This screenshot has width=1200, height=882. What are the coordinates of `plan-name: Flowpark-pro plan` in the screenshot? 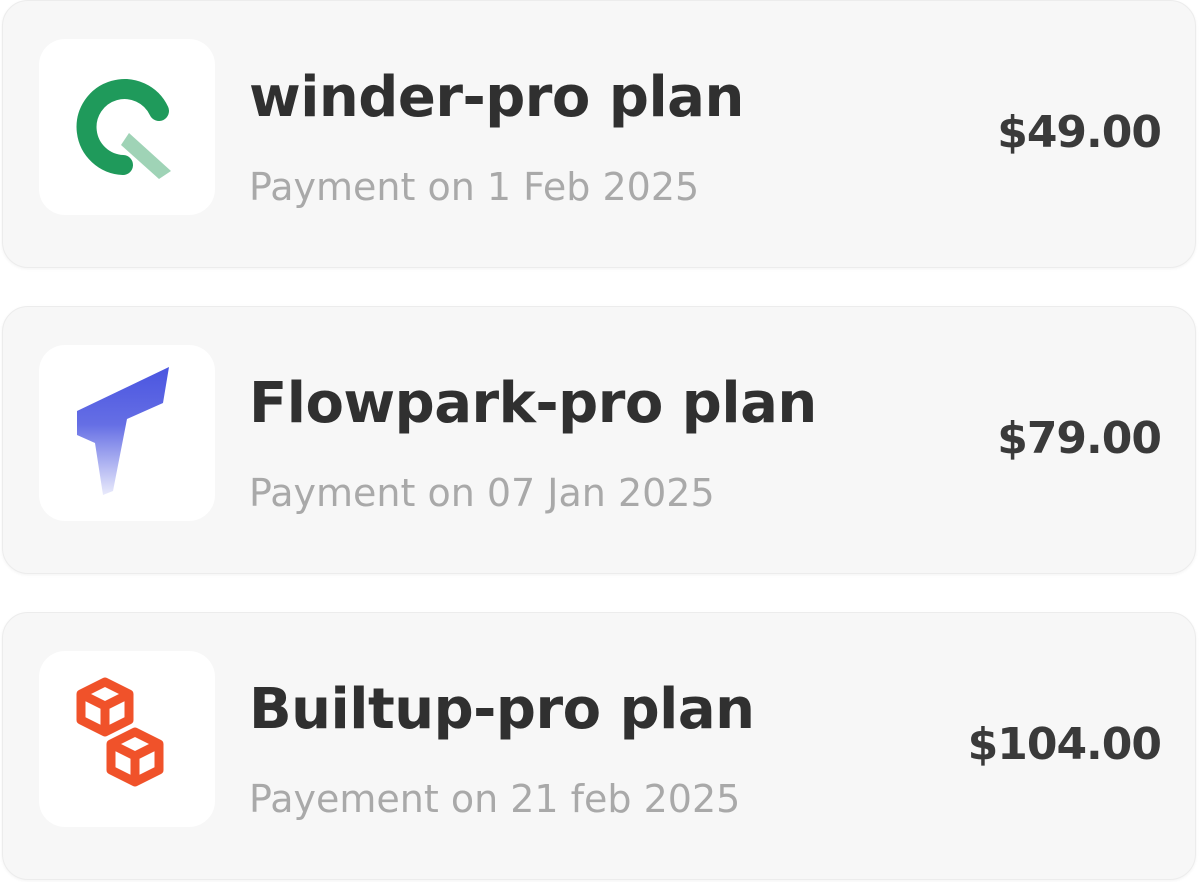 It's located at (533, 403).